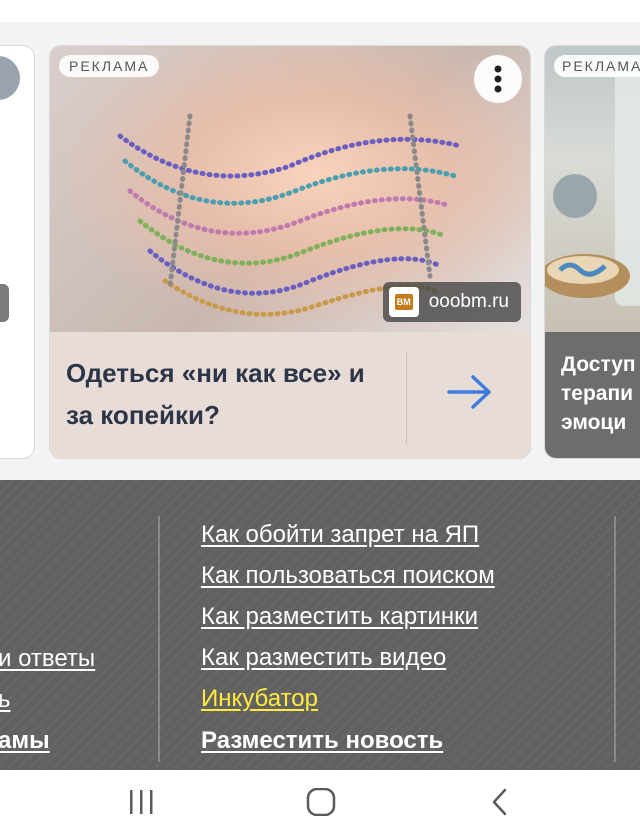  I want to click on ad-caption-right: Доступ терапи эмоци, so click(592, 395).